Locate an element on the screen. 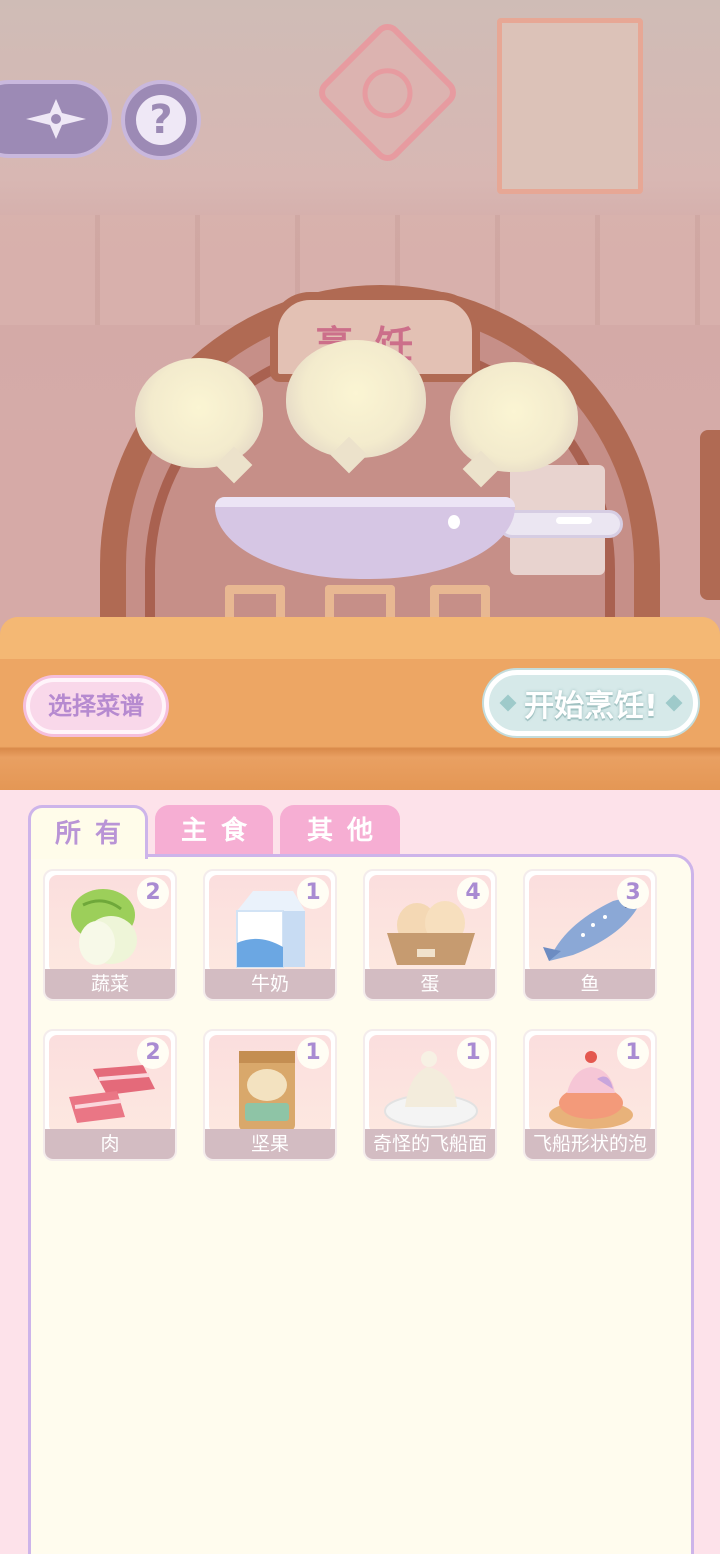 Image resolution: width=720 pixels, height=1554 pixels. ingredient-card-strange-ship-noodles: 1 奇怪的飞船面 is located at coordinates (430, 1095).